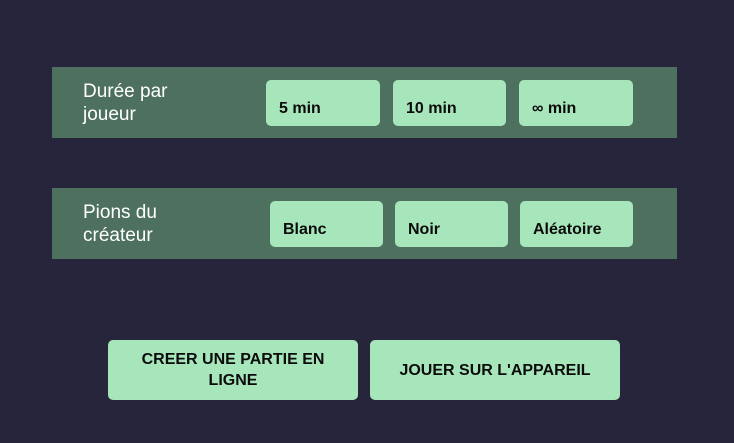  What do you see at coordinates (451, 224) in the screenshot?
I see `color-black-button: Noir` at bounding box center [451, 224].